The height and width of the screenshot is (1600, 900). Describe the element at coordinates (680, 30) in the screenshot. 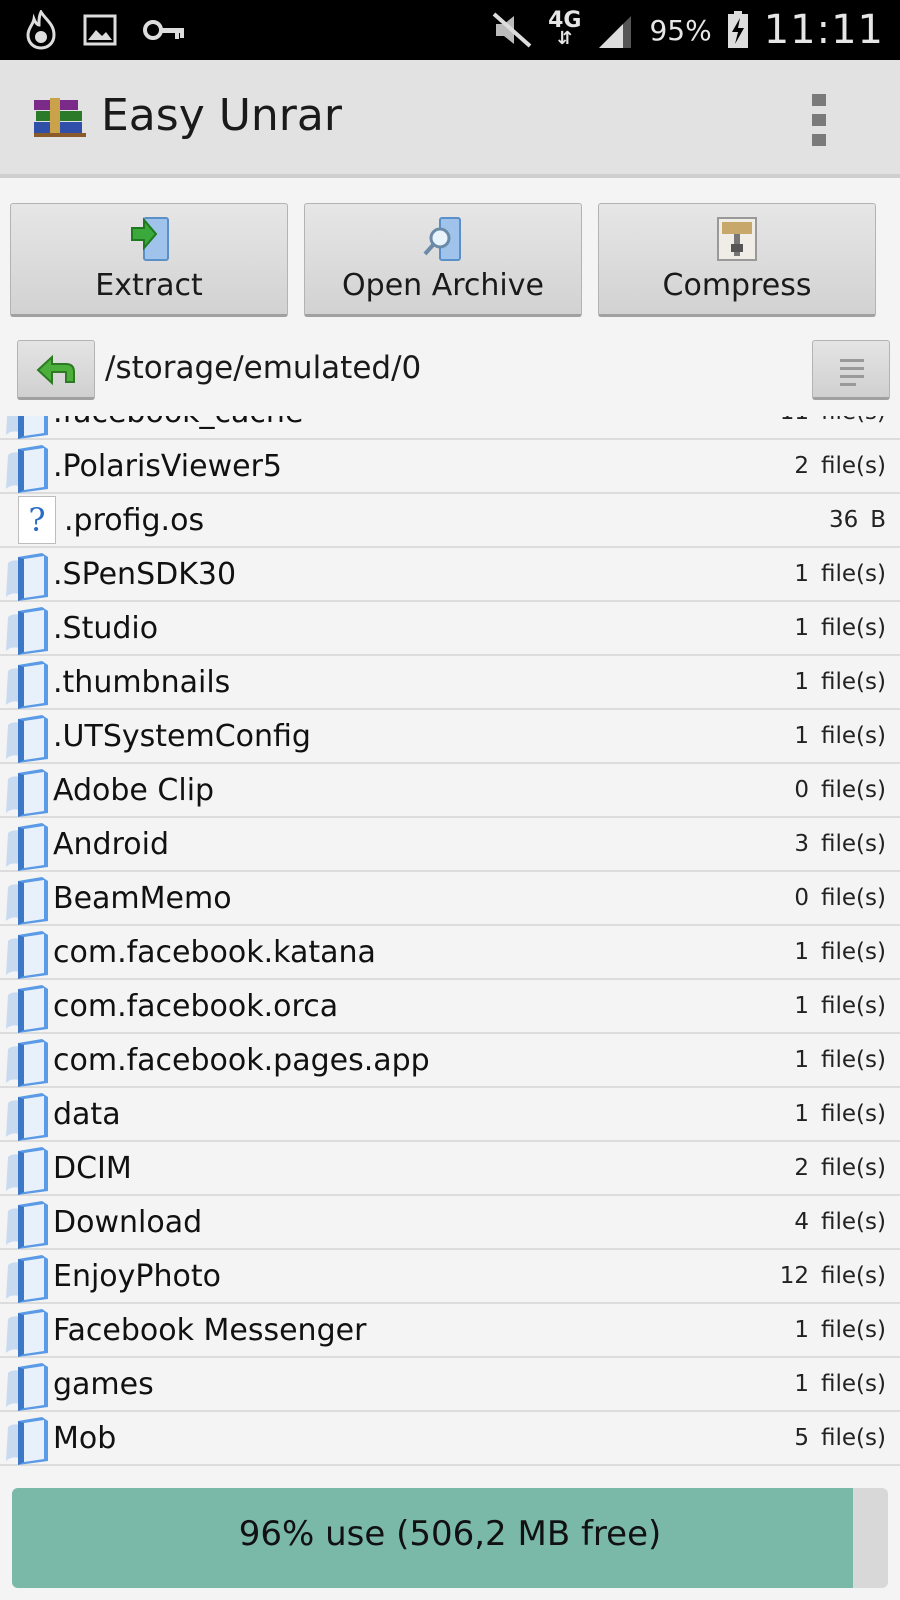

I see `battery-percent: 95%` at that location.